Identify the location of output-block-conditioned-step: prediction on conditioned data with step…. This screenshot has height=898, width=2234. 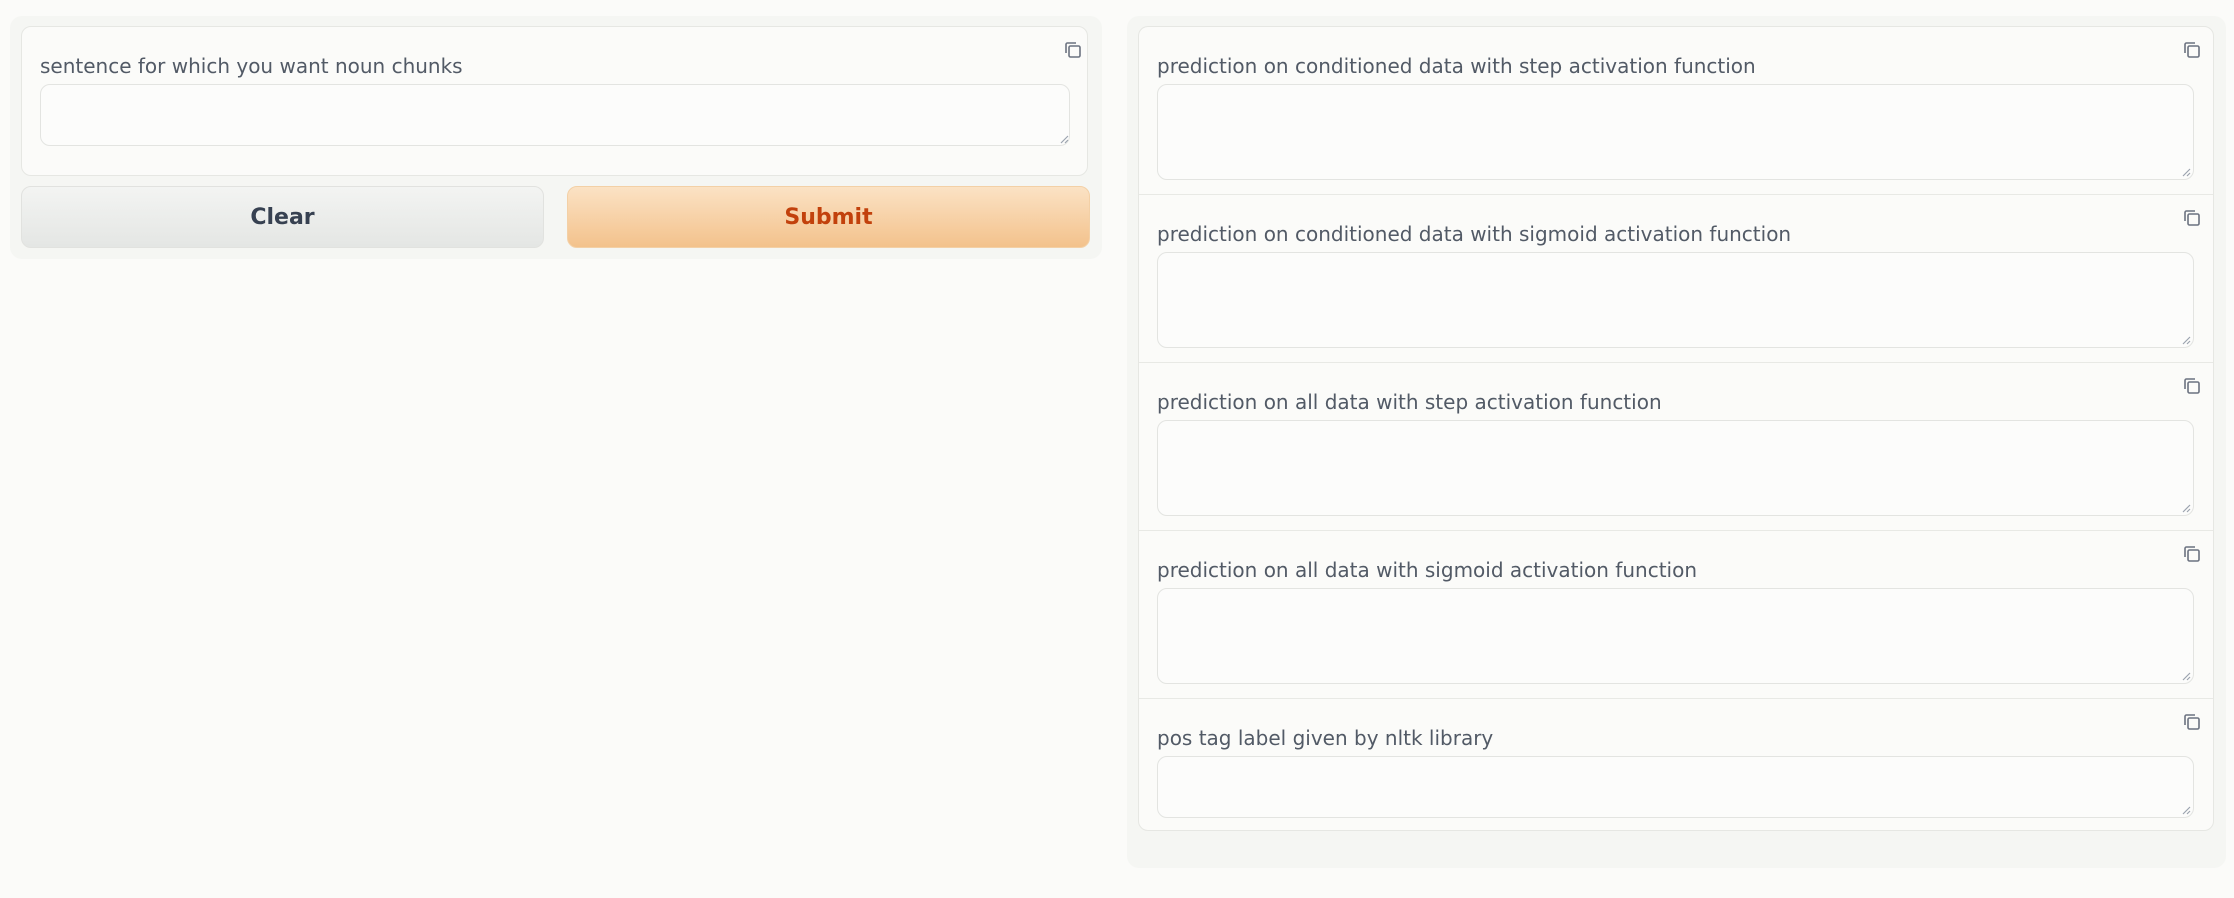
(1676, 111).